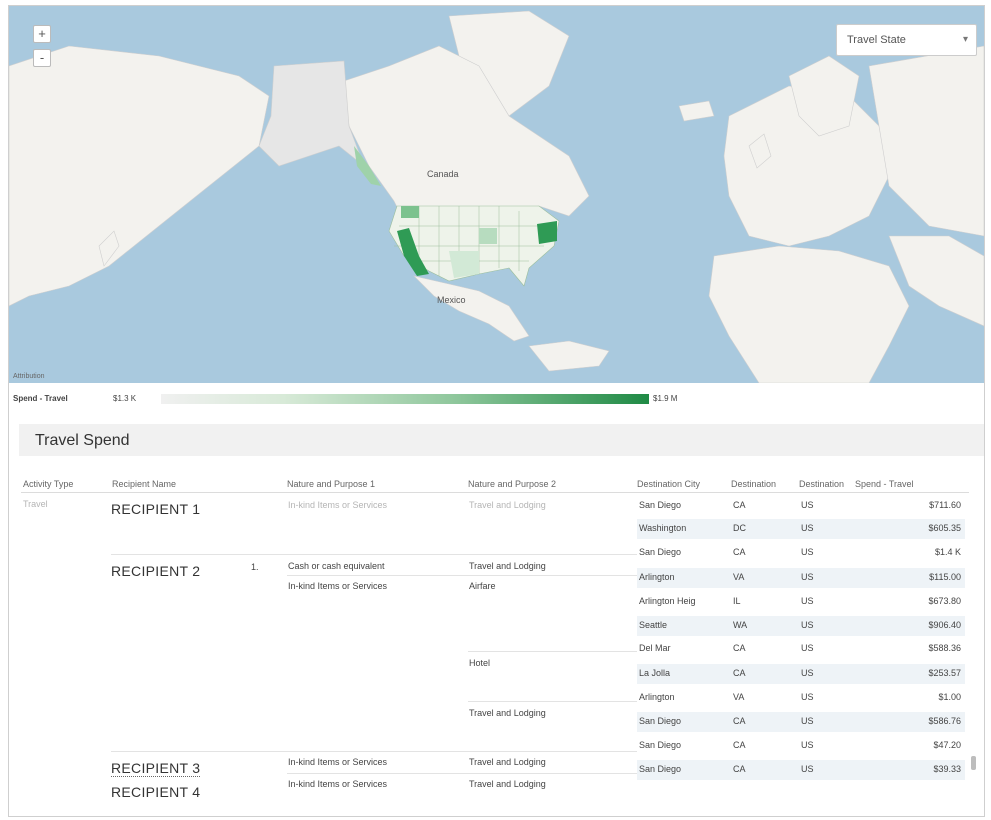 The image size is (991, 820). What do you see at coordinates (40, 398) in the screenshot?
I see `legend-title: Spend - Travel` at bounding box center [40, 398].